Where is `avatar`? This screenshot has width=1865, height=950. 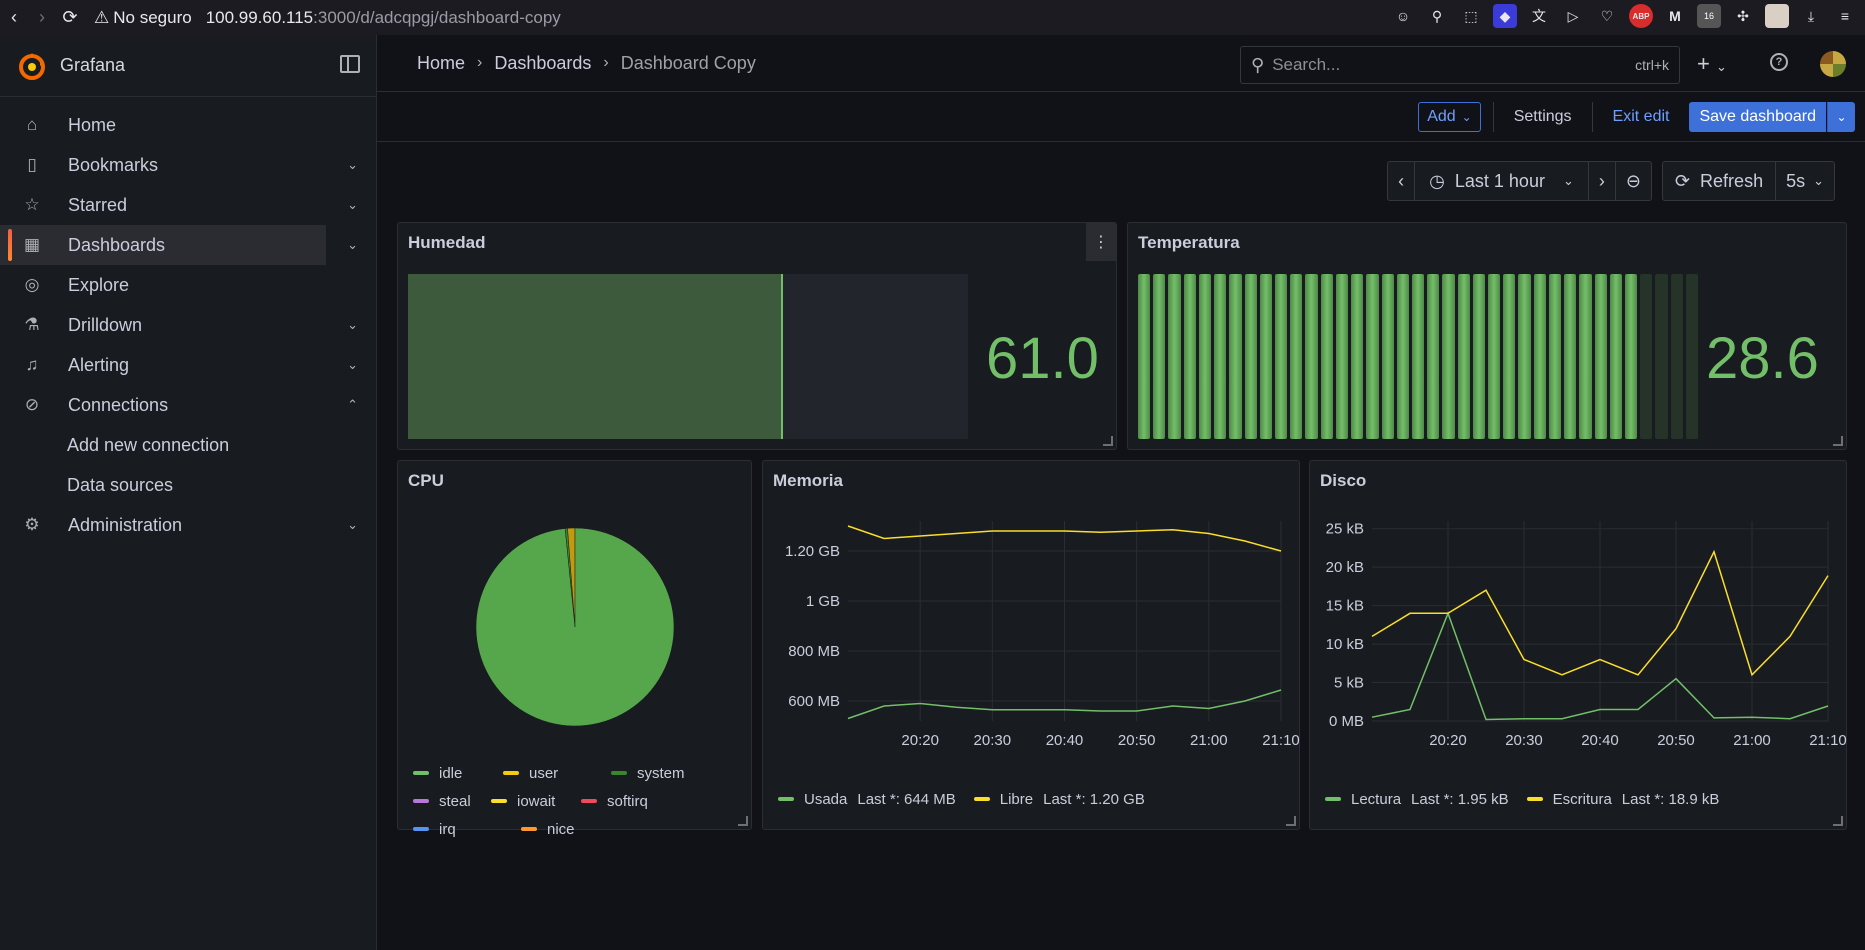
avatar is located at coordinates (1833, 64).